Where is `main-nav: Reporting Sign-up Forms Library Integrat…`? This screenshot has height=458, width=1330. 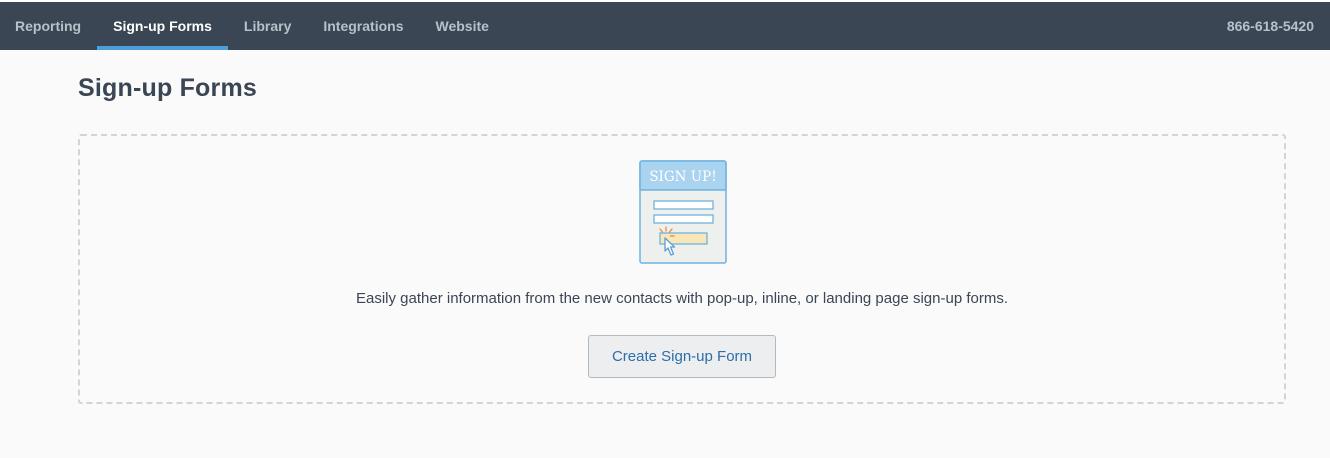
main-nav: Reporting Sign-up Forms Library Integrat… is located at coordinates (252, 26).